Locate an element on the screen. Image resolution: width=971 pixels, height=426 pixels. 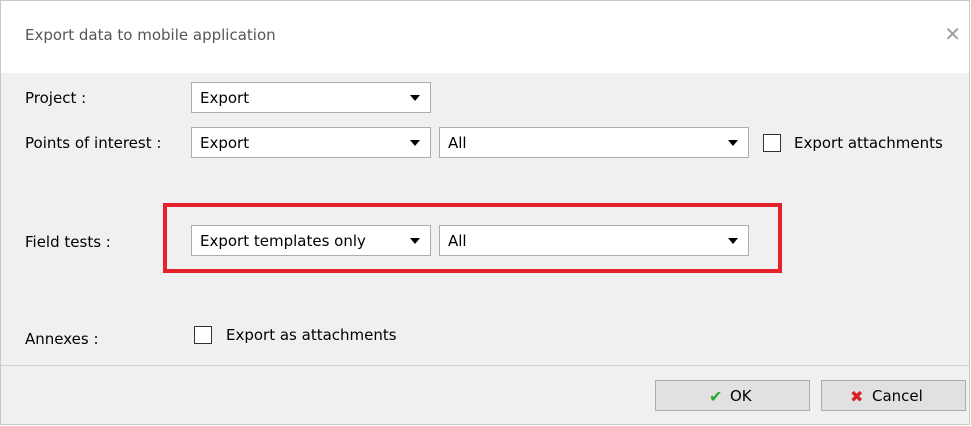
cancel-button-label: Cancel is located at coordinates (897, 396).